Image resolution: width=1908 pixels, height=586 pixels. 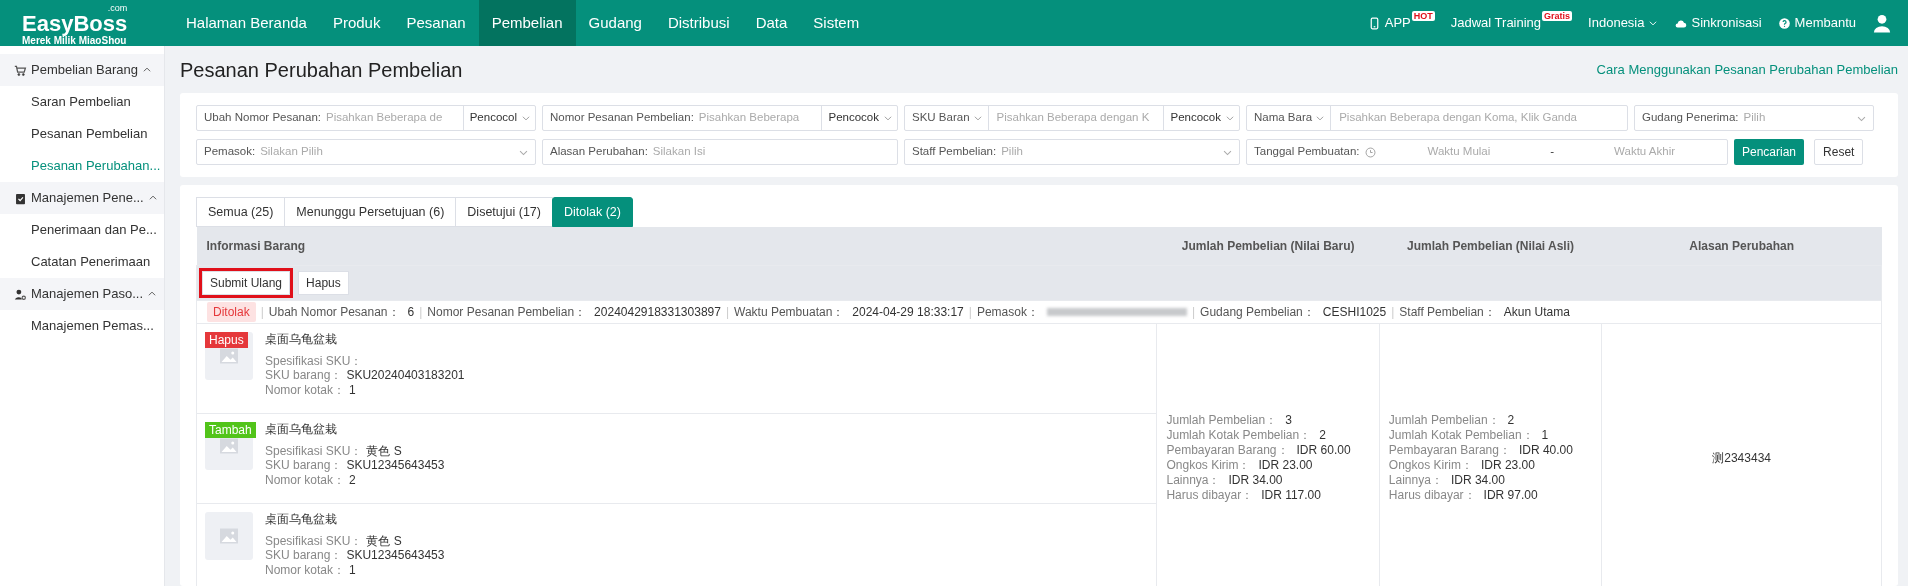 What do you see at coordinates (507, 312) in the screenshot?
I see `field-label: Nomor Pesanan Pembelian：` at bounding box center [507, 312].